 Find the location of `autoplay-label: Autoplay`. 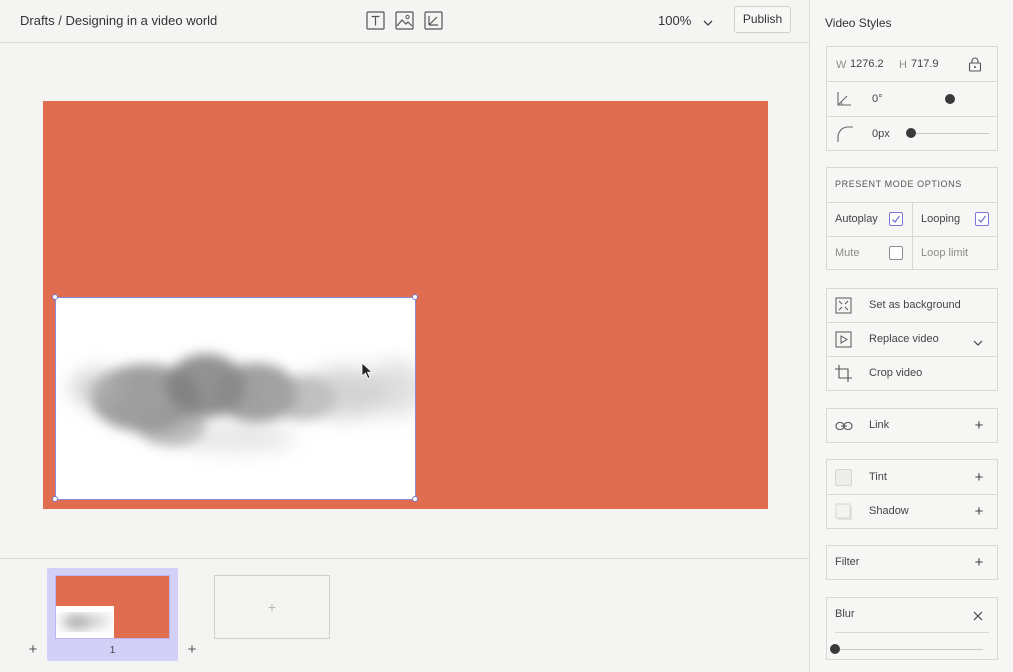

autoplay-label: Autoplay is located at coordinates (856, 219).